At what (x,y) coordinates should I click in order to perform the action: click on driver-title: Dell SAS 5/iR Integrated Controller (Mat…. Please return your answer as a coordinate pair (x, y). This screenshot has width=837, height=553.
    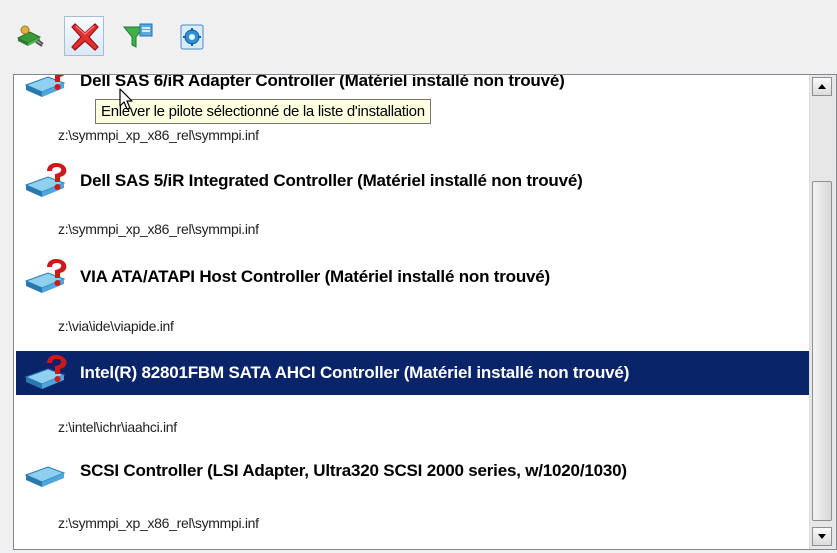
    Looking at the image, I should click on (331, 180).